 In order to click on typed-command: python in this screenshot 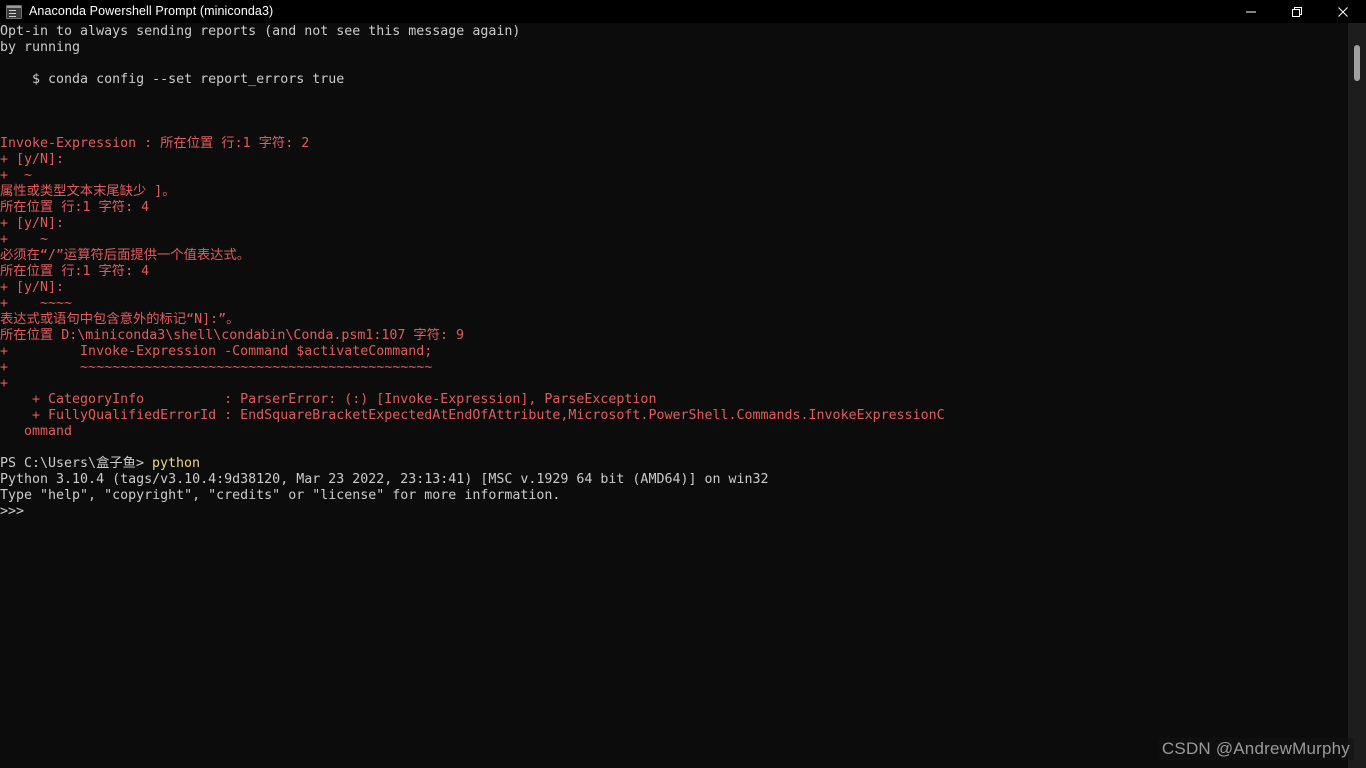, I will do `click(176, 463)`.